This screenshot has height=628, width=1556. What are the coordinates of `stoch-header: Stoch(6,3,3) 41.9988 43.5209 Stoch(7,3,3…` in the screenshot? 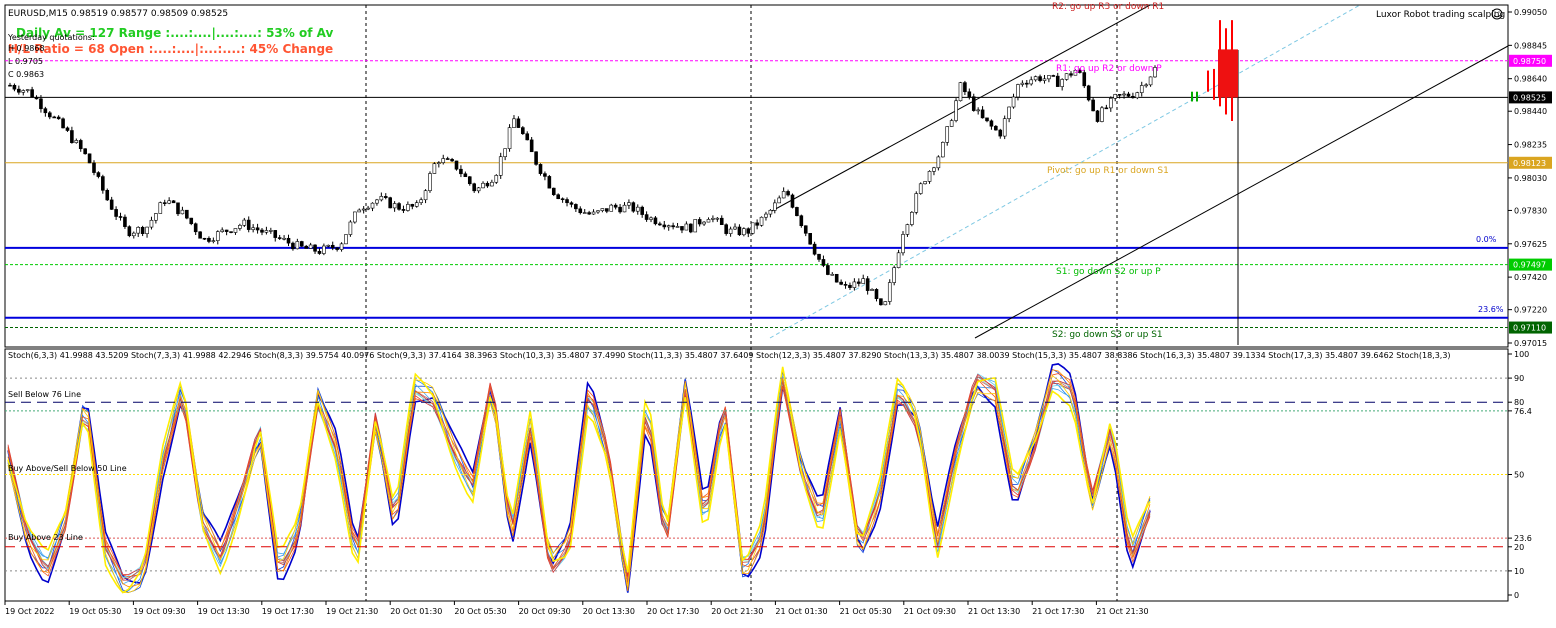 It's located at (729, 355).